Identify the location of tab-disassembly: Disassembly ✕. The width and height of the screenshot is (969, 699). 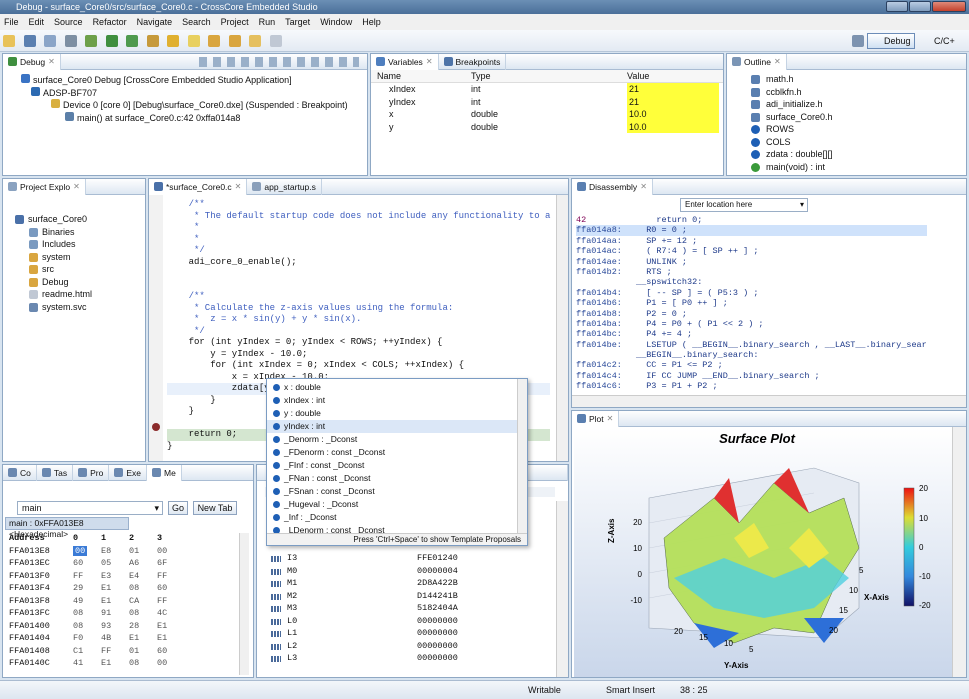
(612, 187).